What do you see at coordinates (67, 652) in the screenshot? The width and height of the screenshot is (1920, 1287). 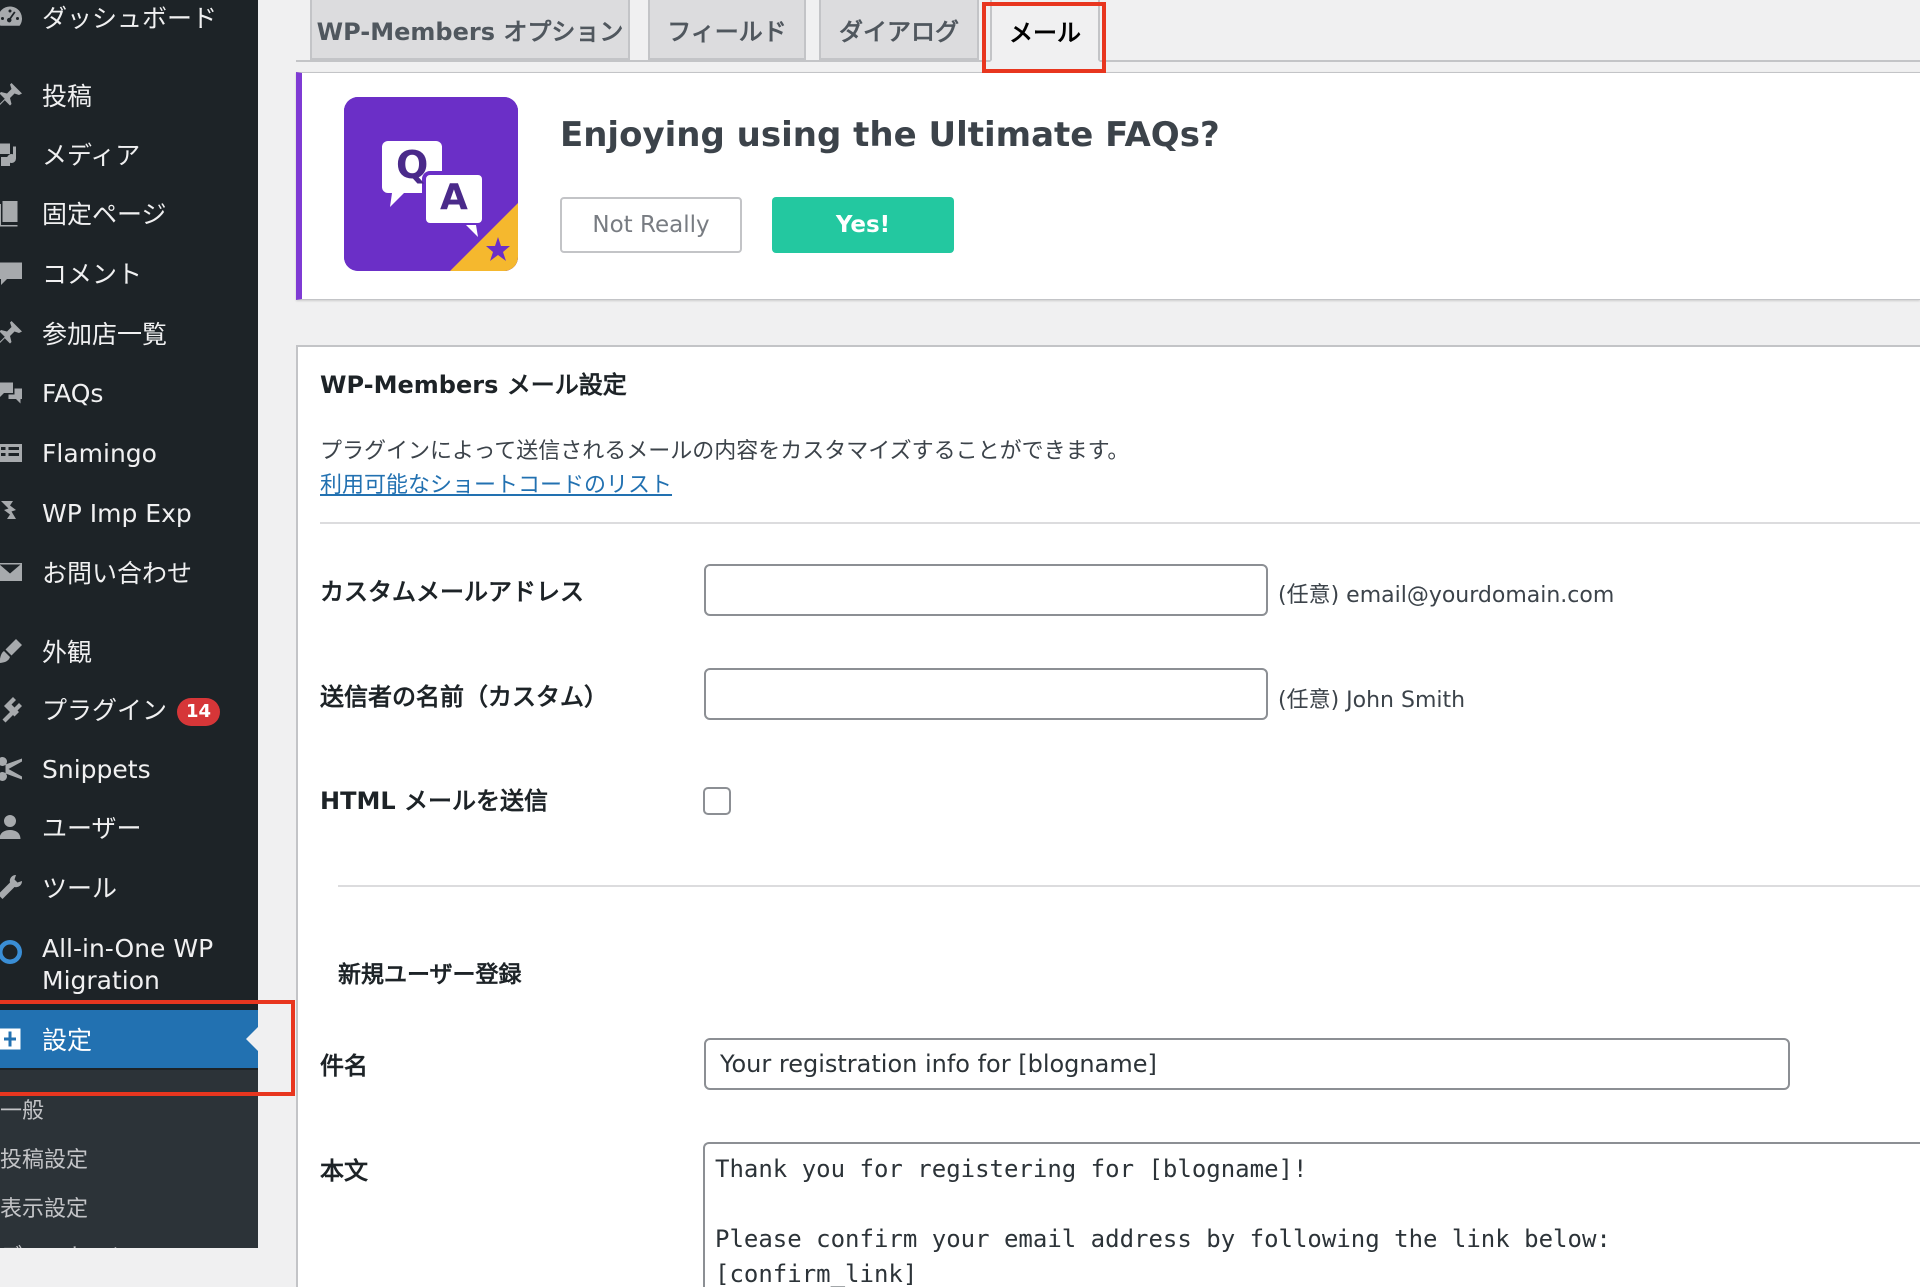 I see `sidebar-item-label: 外観` at bounding box center [67, 652].